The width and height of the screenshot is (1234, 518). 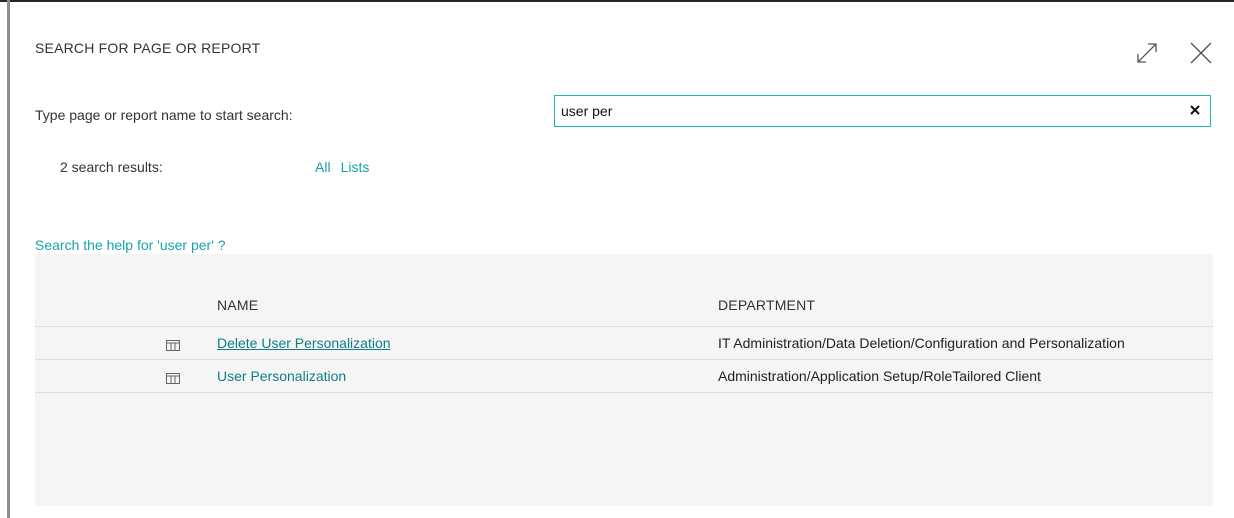 What do you see at coordinates (1147, 53) in the screenshot?
I see `expand-icon` at bounding box center [1147, 53].